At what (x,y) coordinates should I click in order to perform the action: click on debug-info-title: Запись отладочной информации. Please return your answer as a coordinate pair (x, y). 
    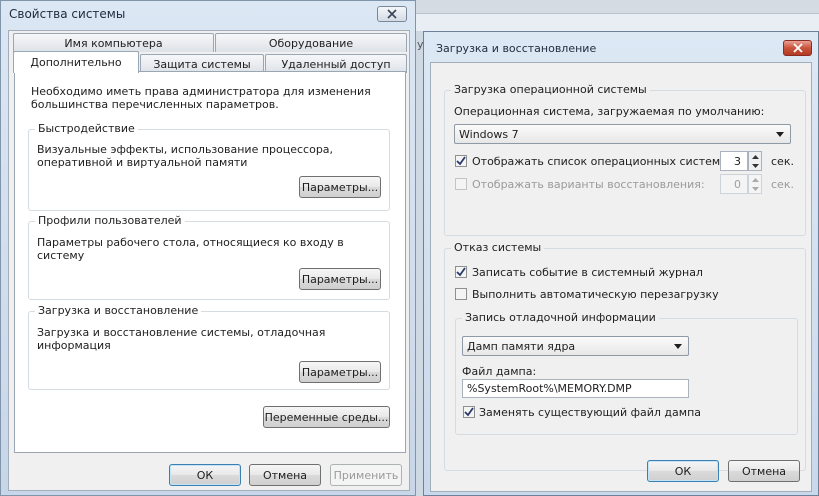
    Looking at the image, I should click on (560, 317).